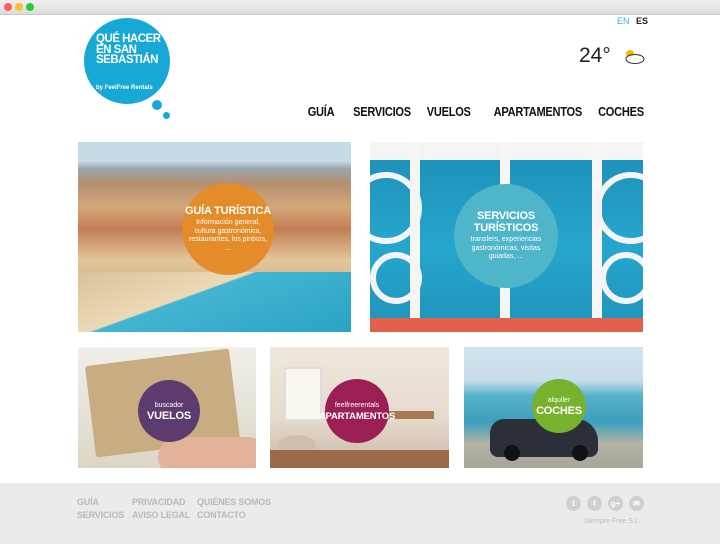  What do you see at coordinates (169, 416) in the screenshot?
I see `vuelos-title: VUELOS` at bounding box center [169, 416].